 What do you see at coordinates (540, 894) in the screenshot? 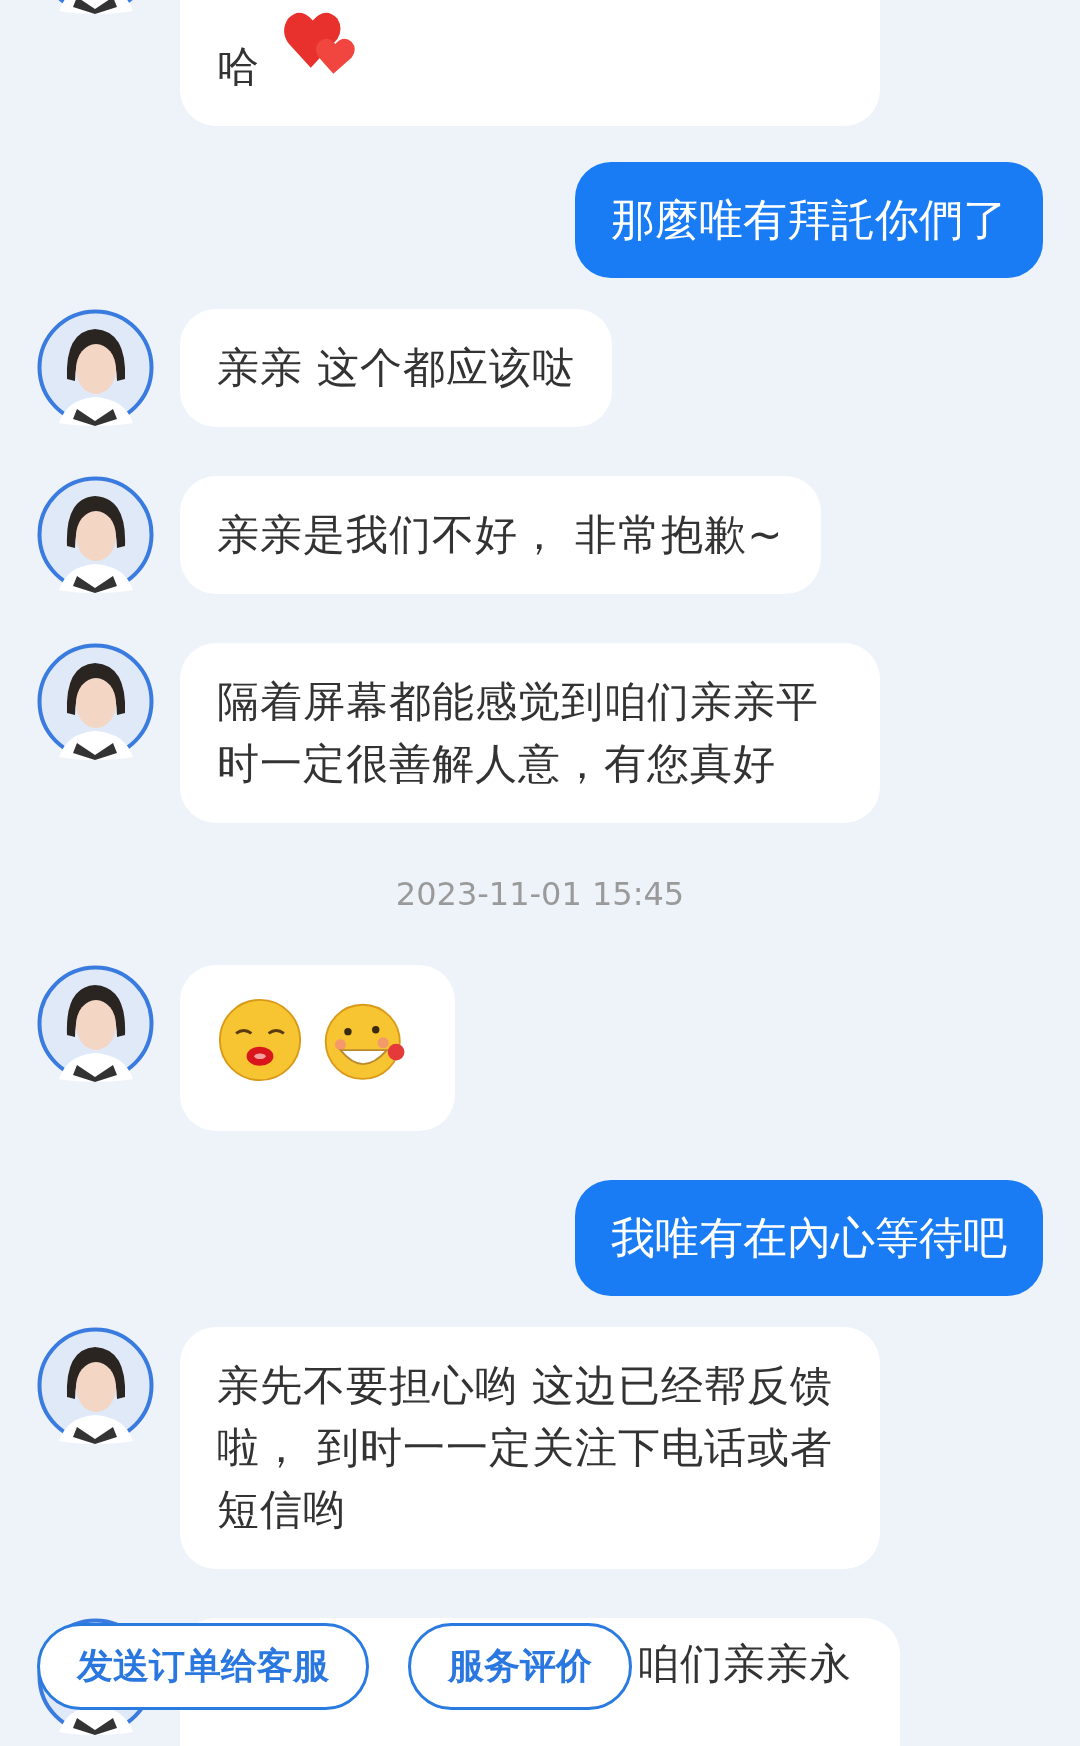
I see `timestamp: 2023-11-01 15:45` at bounding box center [540, 894].